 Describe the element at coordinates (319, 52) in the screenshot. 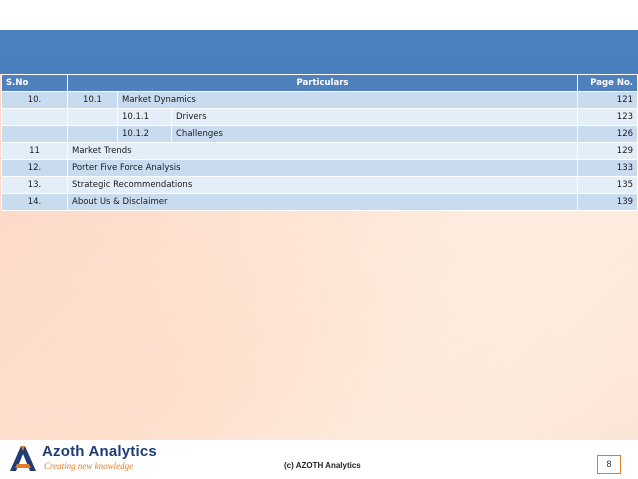

I see `header-band` at that location.